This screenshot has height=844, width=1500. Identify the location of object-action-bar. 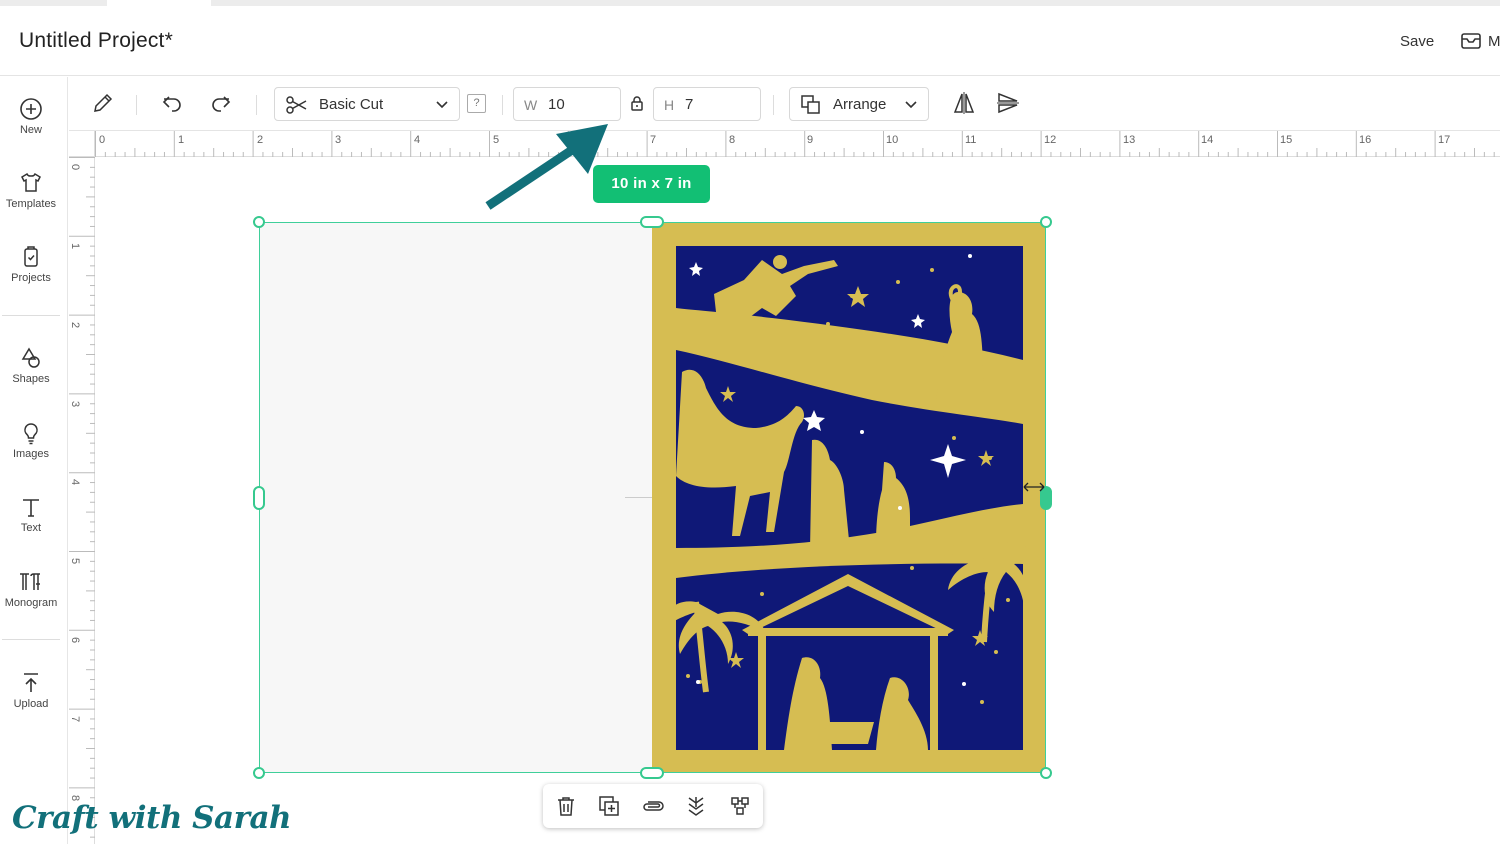
(653, 806).